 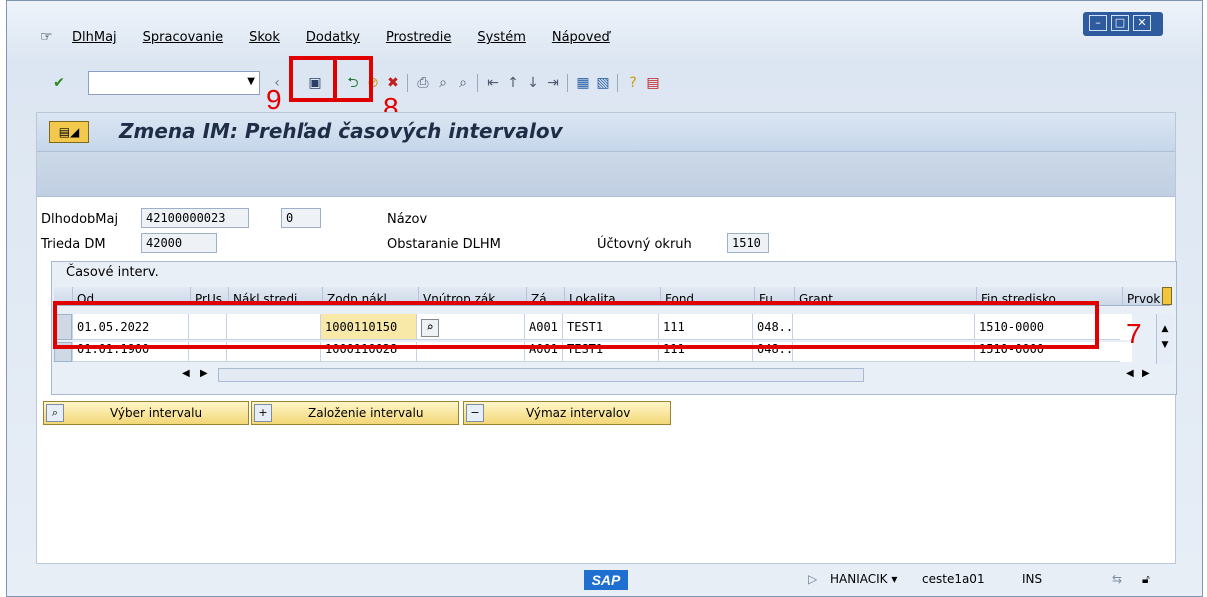 What do you see at coordinates (606, 580) in the screenshot?
I see `sap-logo: SAP` at bounding box center [606, 580].